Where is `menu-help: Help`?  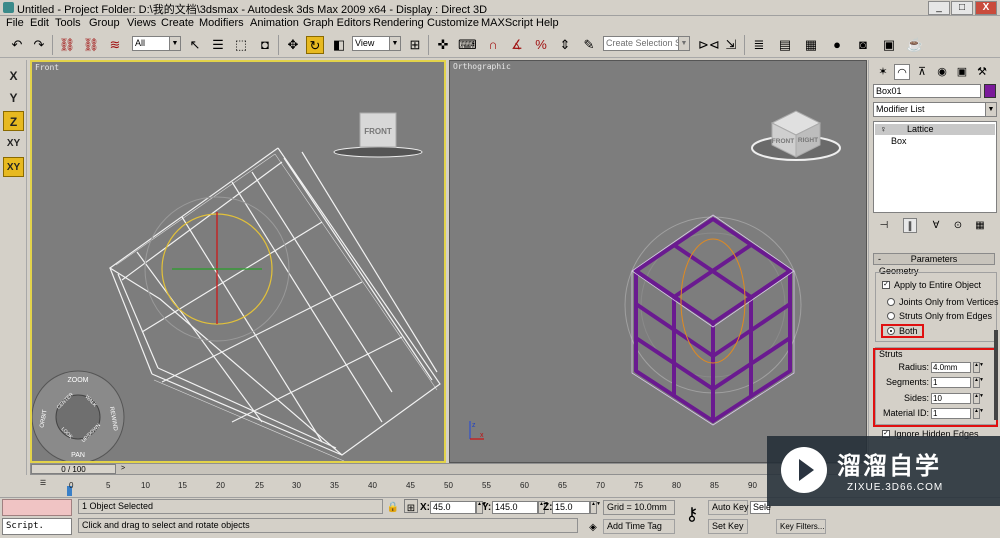
menu-help: Help is located at coordinates (547, 23).